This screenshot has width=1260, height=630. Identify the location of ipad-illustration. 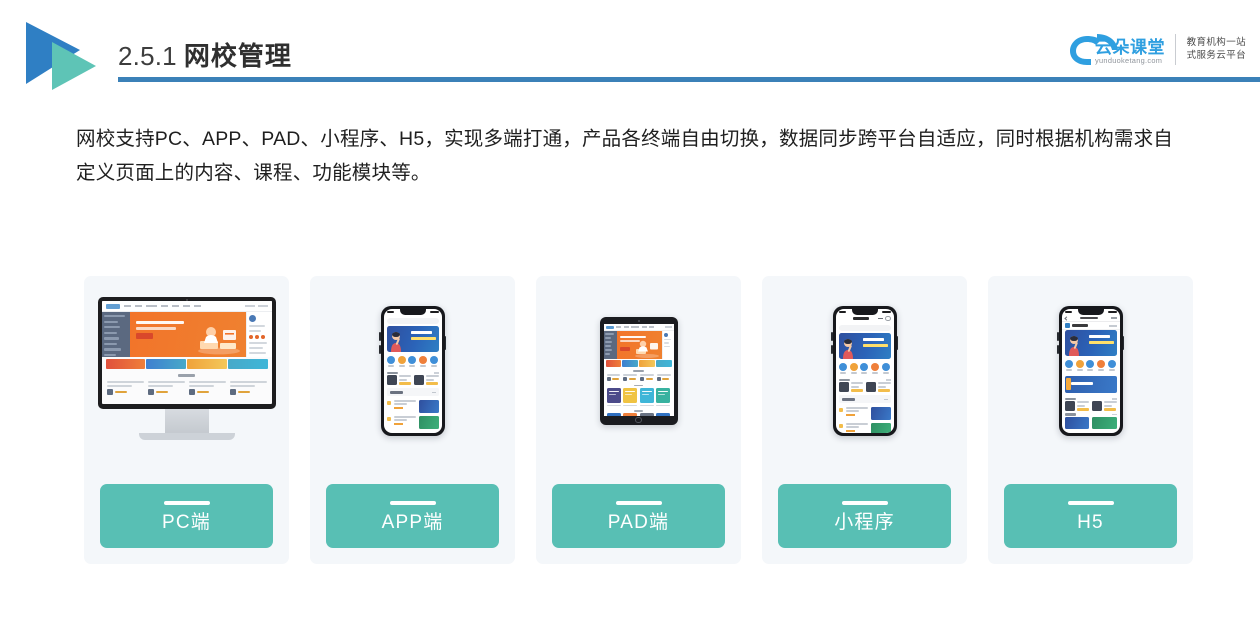
(638, 371).